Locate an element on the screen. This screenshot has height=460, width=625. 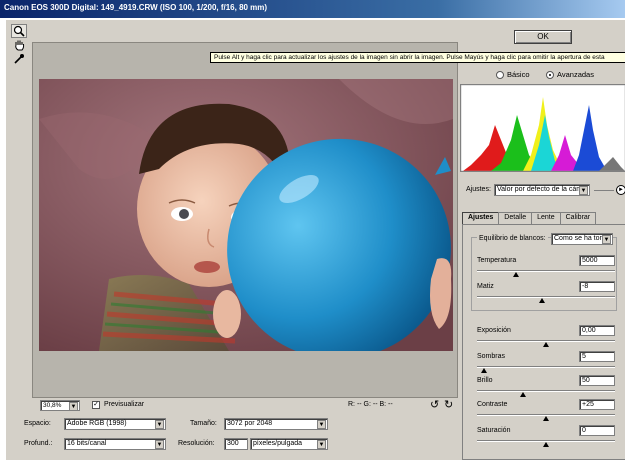
advanced-radio: Avanzadas is located at coordinates (570, 74).